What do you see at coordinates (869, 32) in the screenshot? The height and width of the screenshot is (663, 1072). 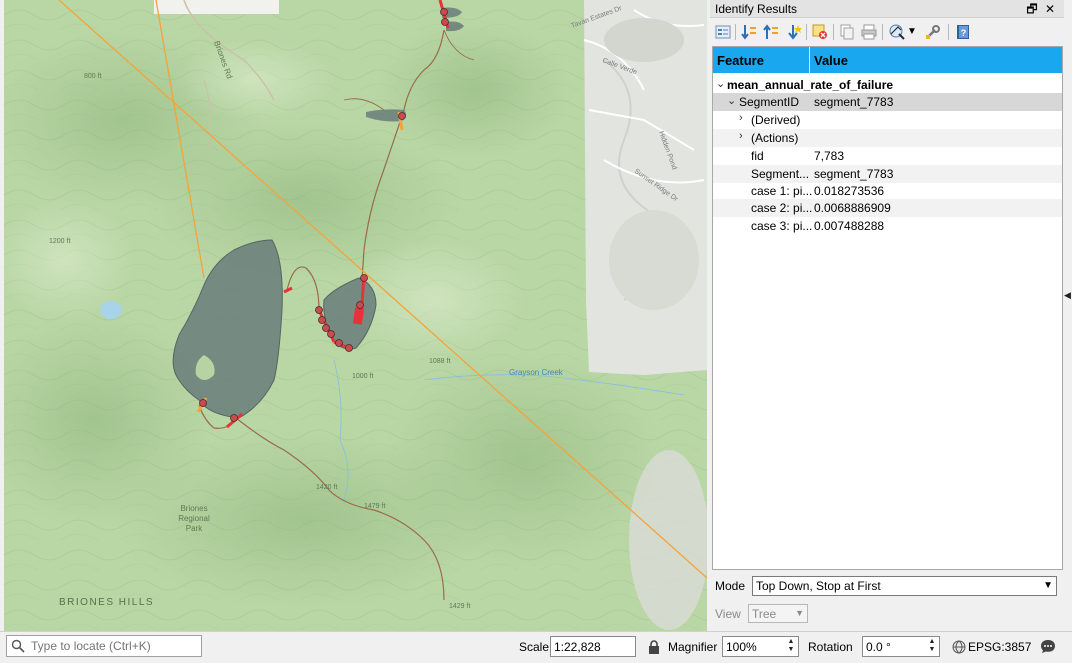 I see `print-icon` at bounding box center [869, 32].